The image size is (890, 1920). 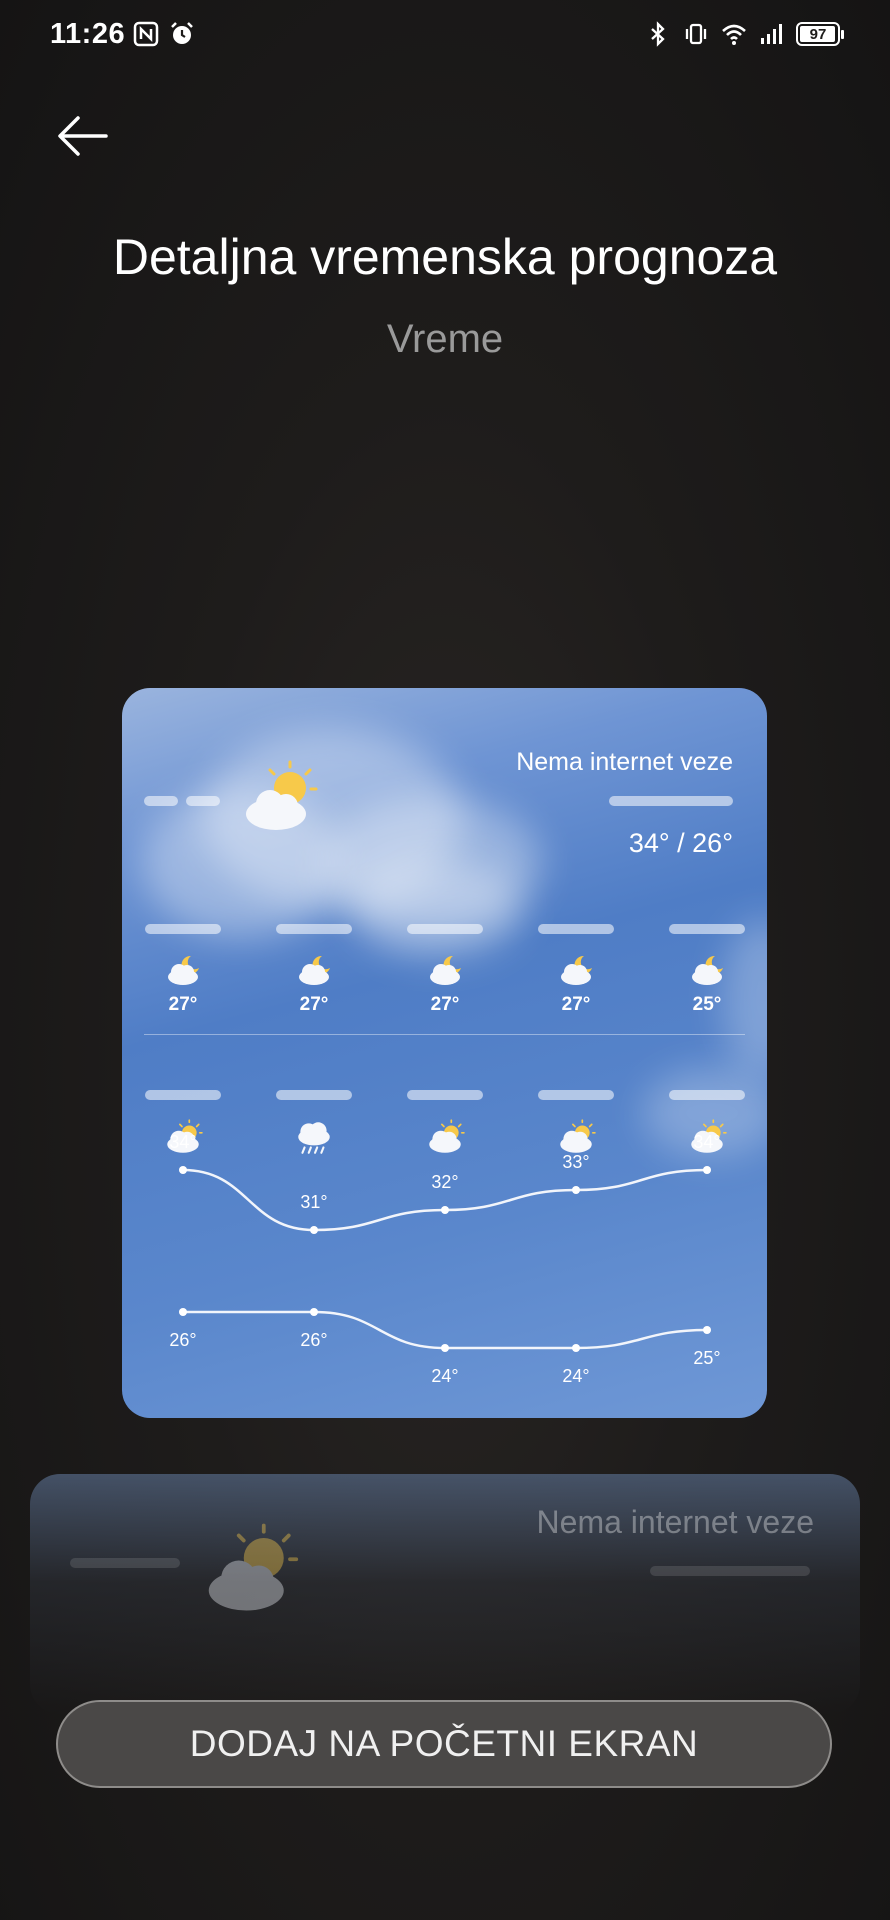 I want to click on bluetooth-icon, so click(x=658, y=34).